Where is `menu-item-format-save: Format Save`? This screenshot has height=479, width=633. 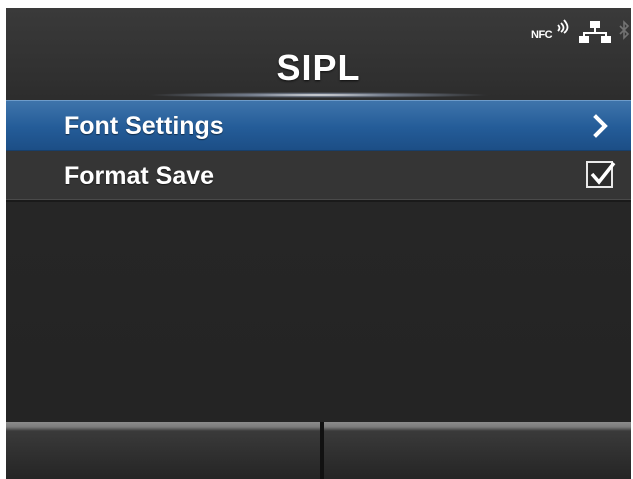
menu-item-format-save: Format Save is located at coordinates (318, 176).